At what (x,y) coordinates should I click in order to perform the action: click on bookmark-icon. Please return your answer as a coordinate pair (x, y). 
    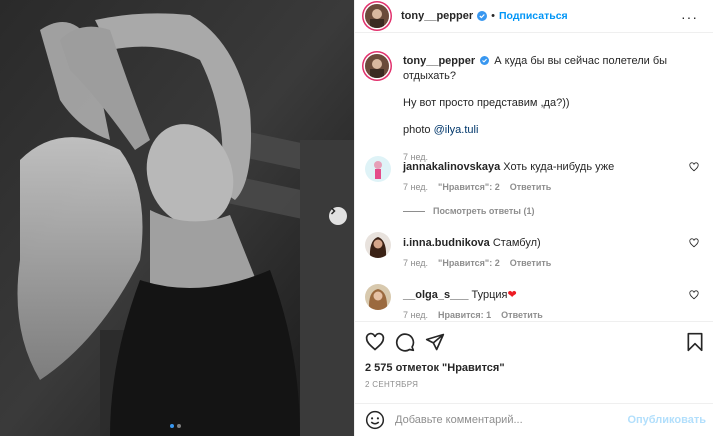
    Looking at the image, I should click on (695, 342).